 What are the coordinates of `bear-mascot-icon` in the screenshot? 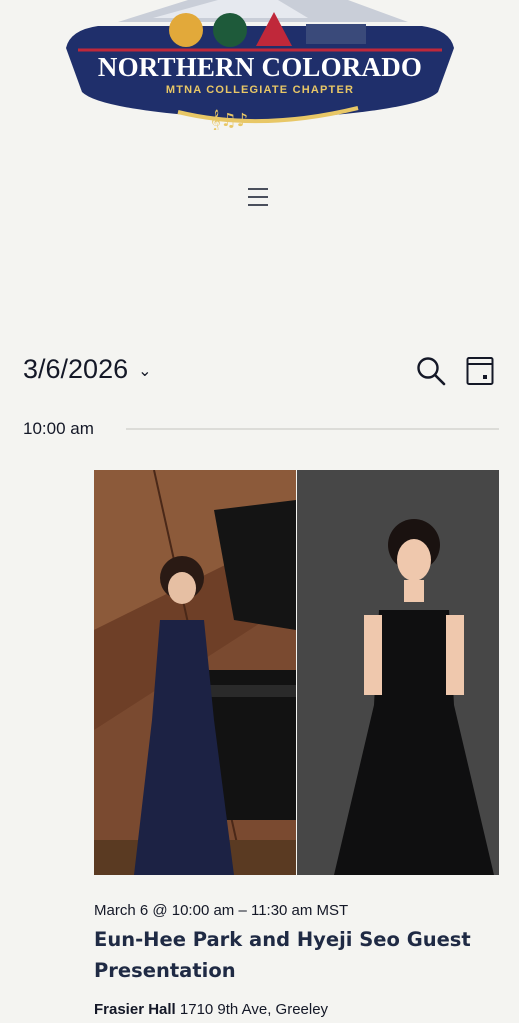 It's located at (186, 30).